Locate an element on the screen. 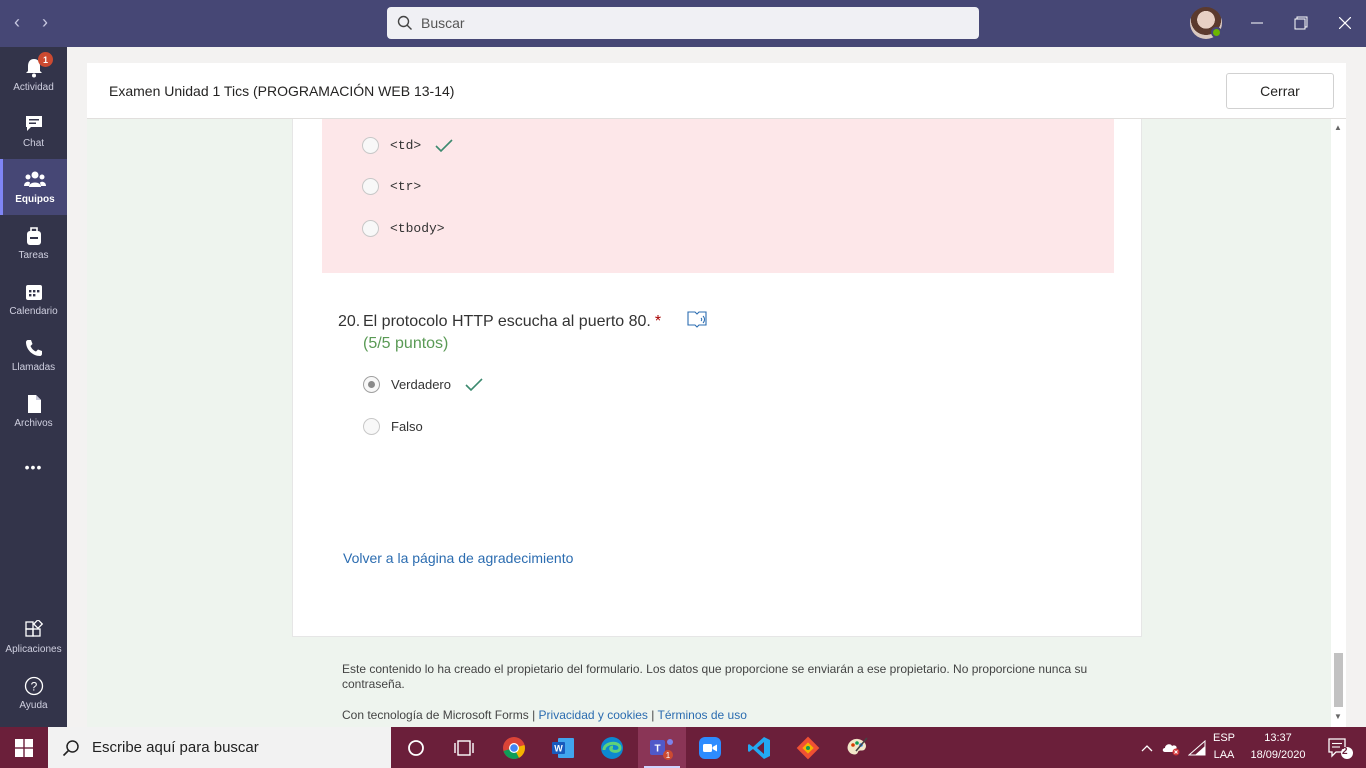 The image size is (1366, 768). more-icon: ••• is located at coordinates (33, 467).